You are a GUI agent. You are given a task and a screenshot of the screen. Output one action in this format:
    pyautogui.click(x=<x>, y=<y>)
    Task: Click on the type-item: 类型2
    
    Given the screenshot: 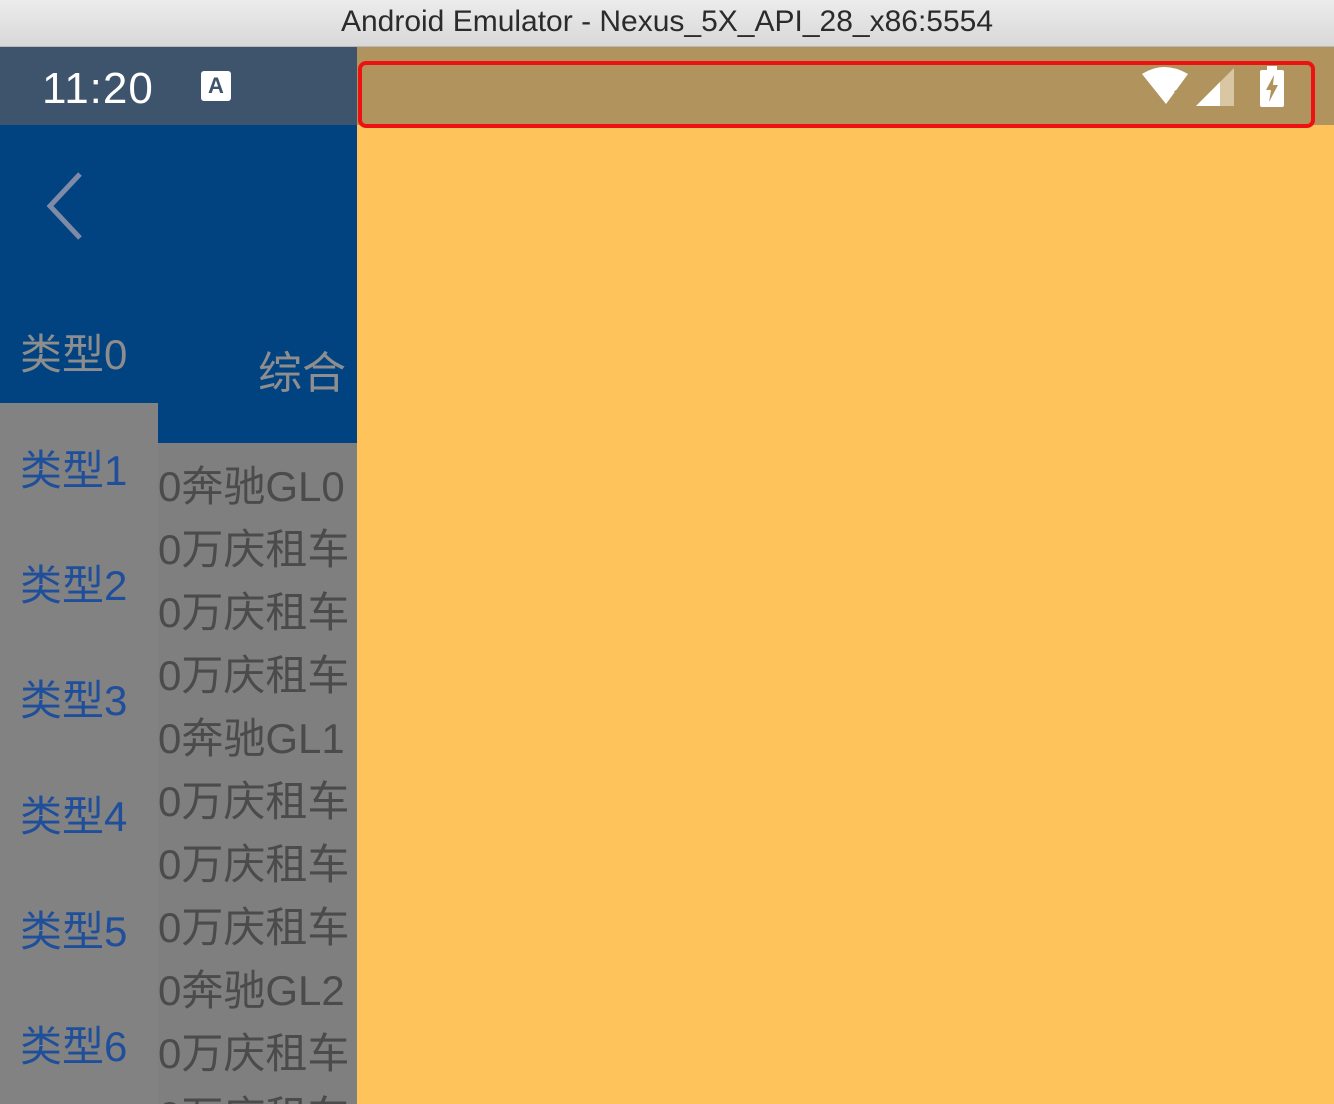 What is the action you would take?
    pyautogui.click(x=73, y=582)
    